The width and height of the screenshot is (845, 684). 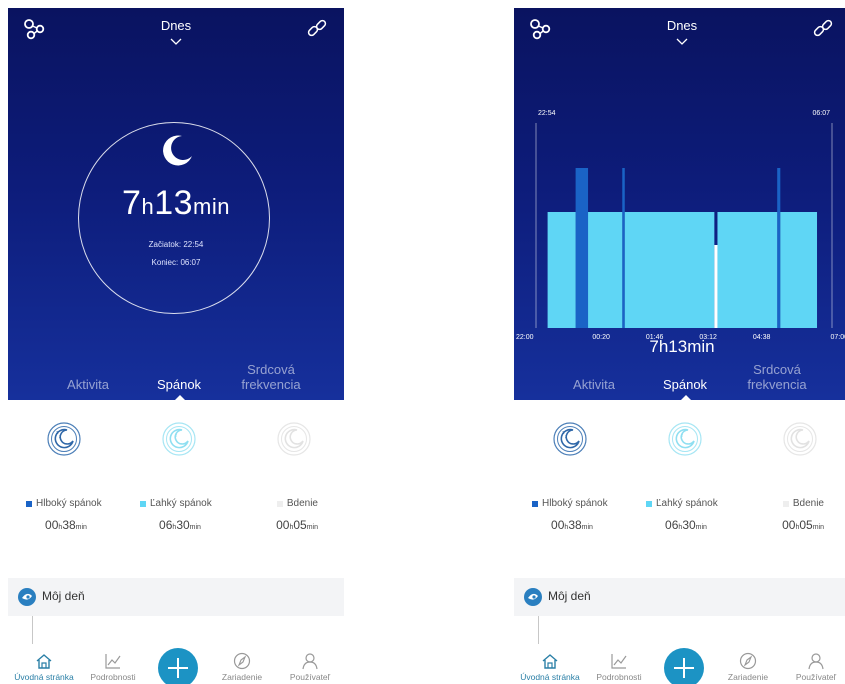 I want to click on stage-icons: z z z, so click(x=176, y=441).